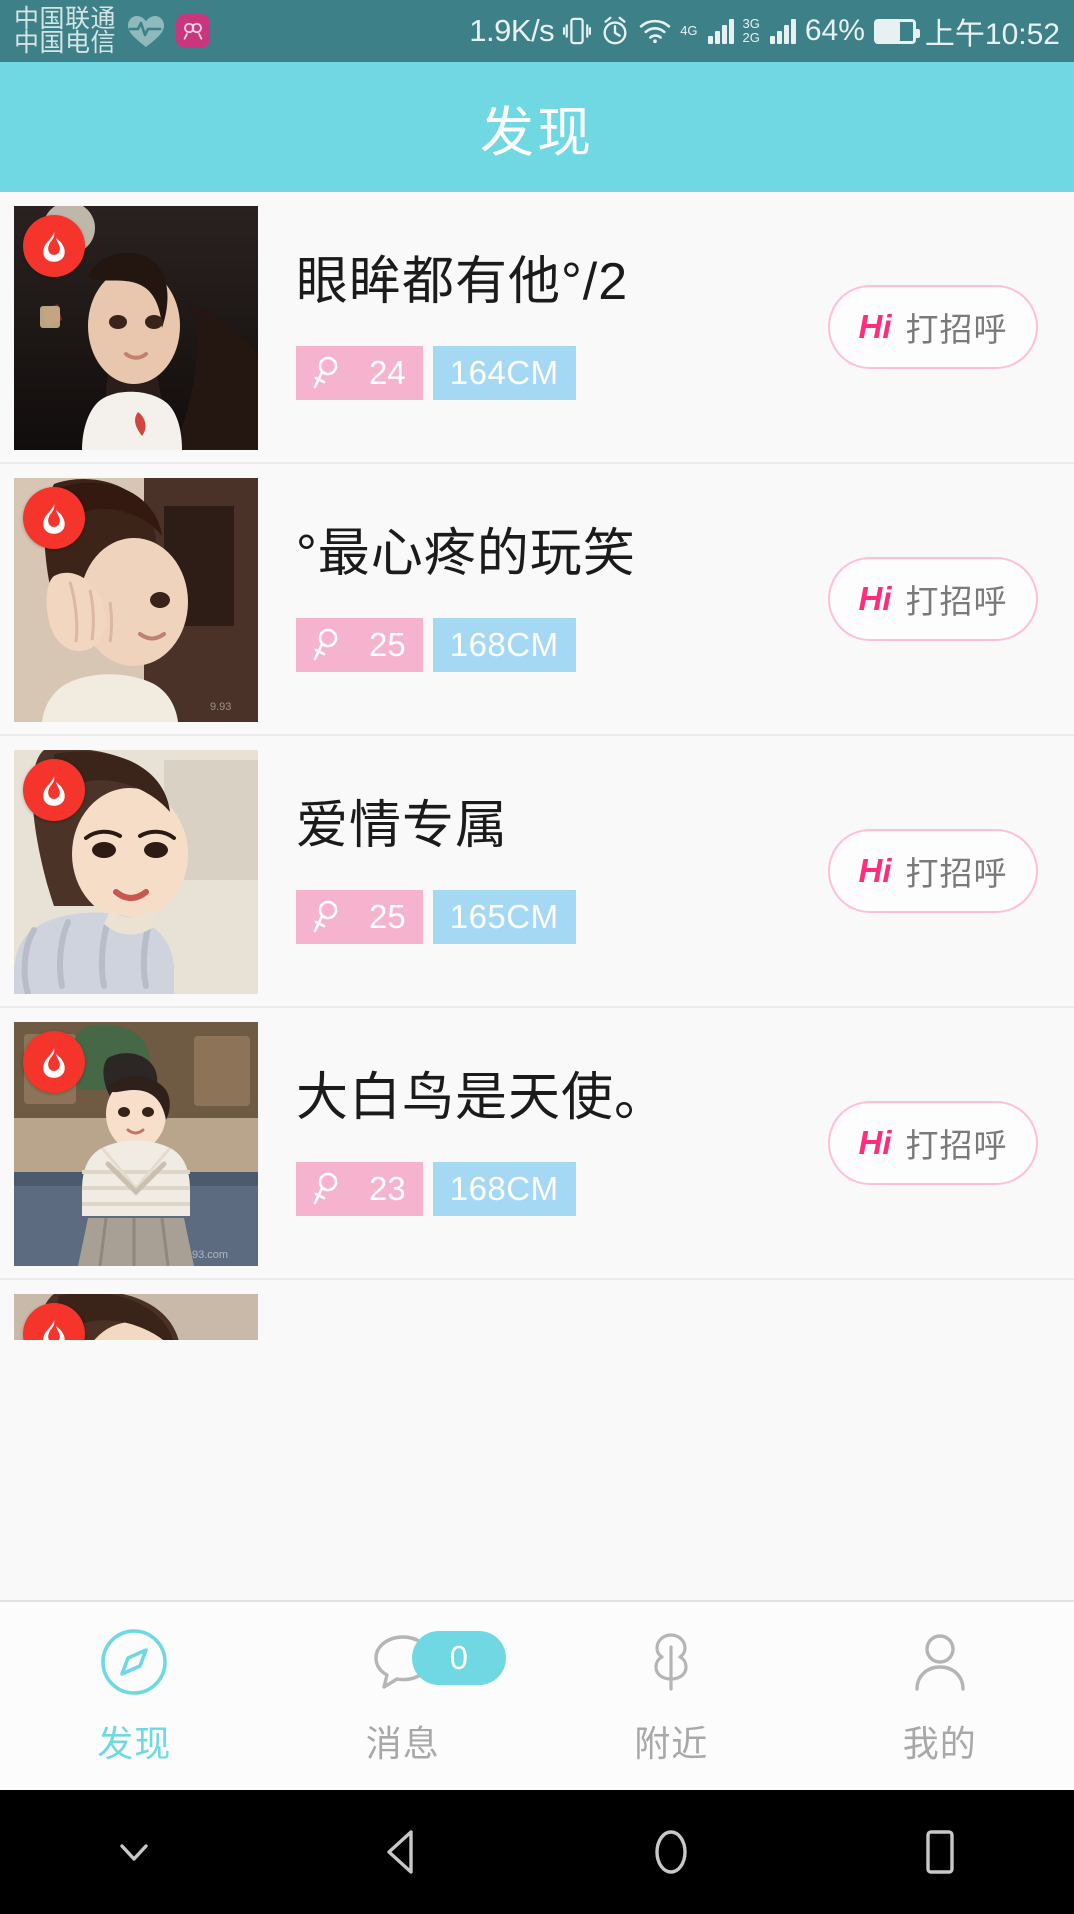  I want to click on chat-bubble-icon: 0, so click(437, 1662).